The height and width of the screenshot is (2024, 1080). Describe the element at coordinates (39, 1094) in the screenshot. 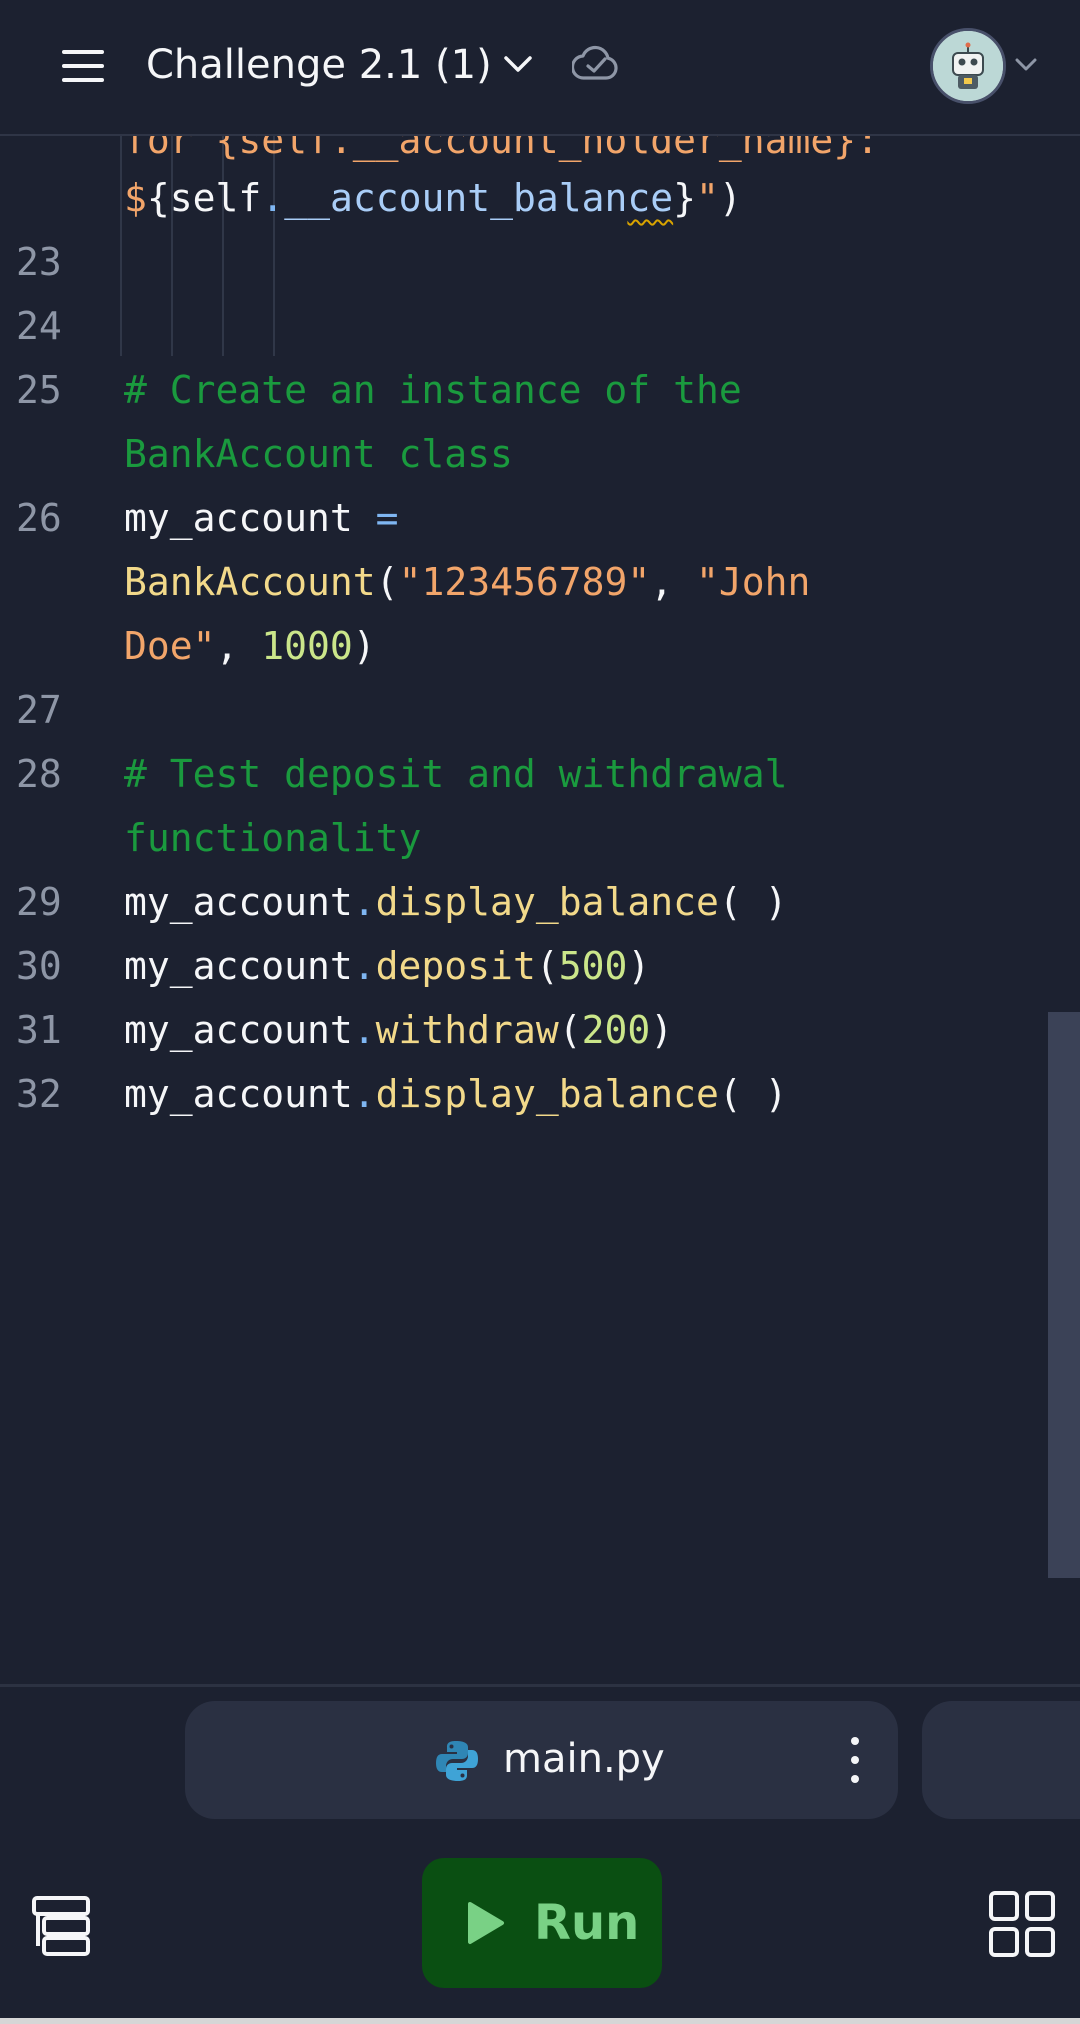

I see `line-number: 32` at that location.